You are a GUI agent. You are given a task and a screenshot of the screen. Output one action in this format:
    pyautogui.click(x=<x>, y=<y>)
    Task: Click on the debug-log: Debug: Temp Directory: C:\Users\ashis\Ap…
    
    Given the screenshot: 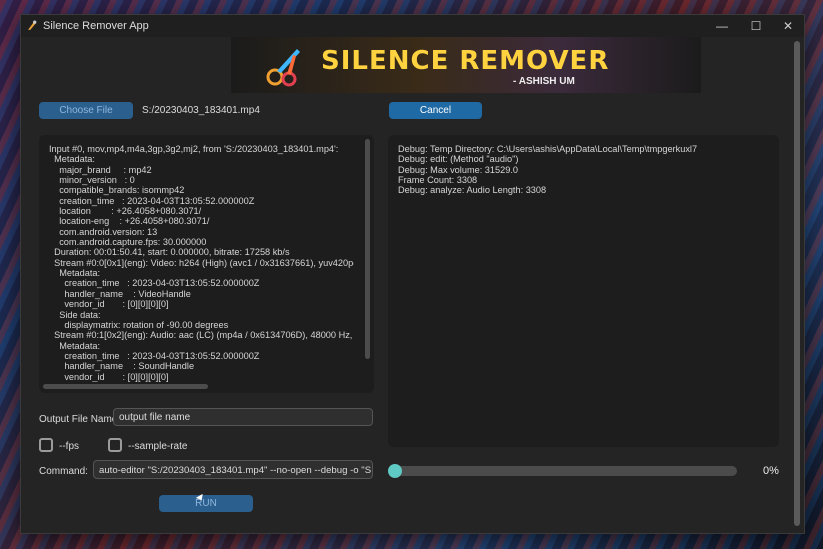 What is the action you would take?
    pyautogui.click(x=548, y=170)
    